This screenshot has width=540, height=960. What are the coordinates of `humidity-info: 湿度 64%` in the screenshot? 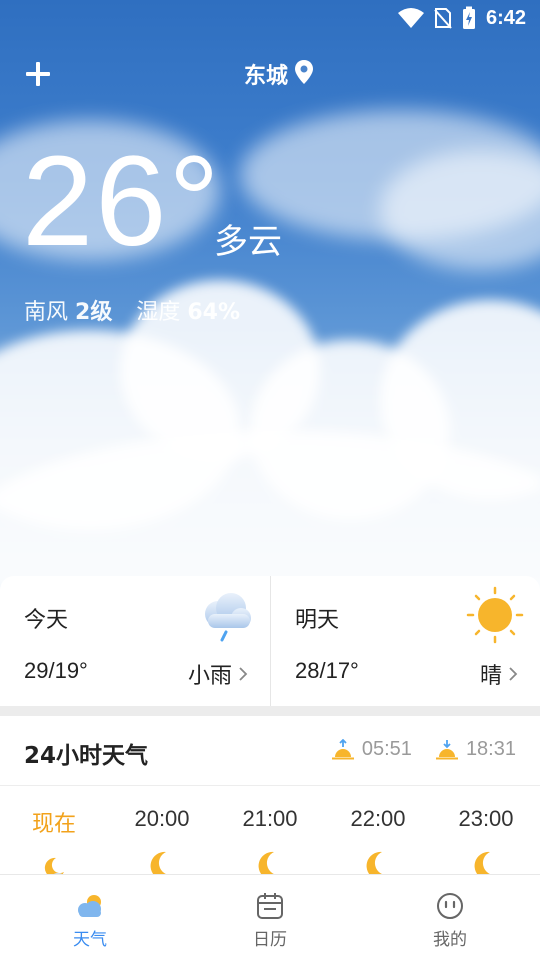 It's located at (188, 310).